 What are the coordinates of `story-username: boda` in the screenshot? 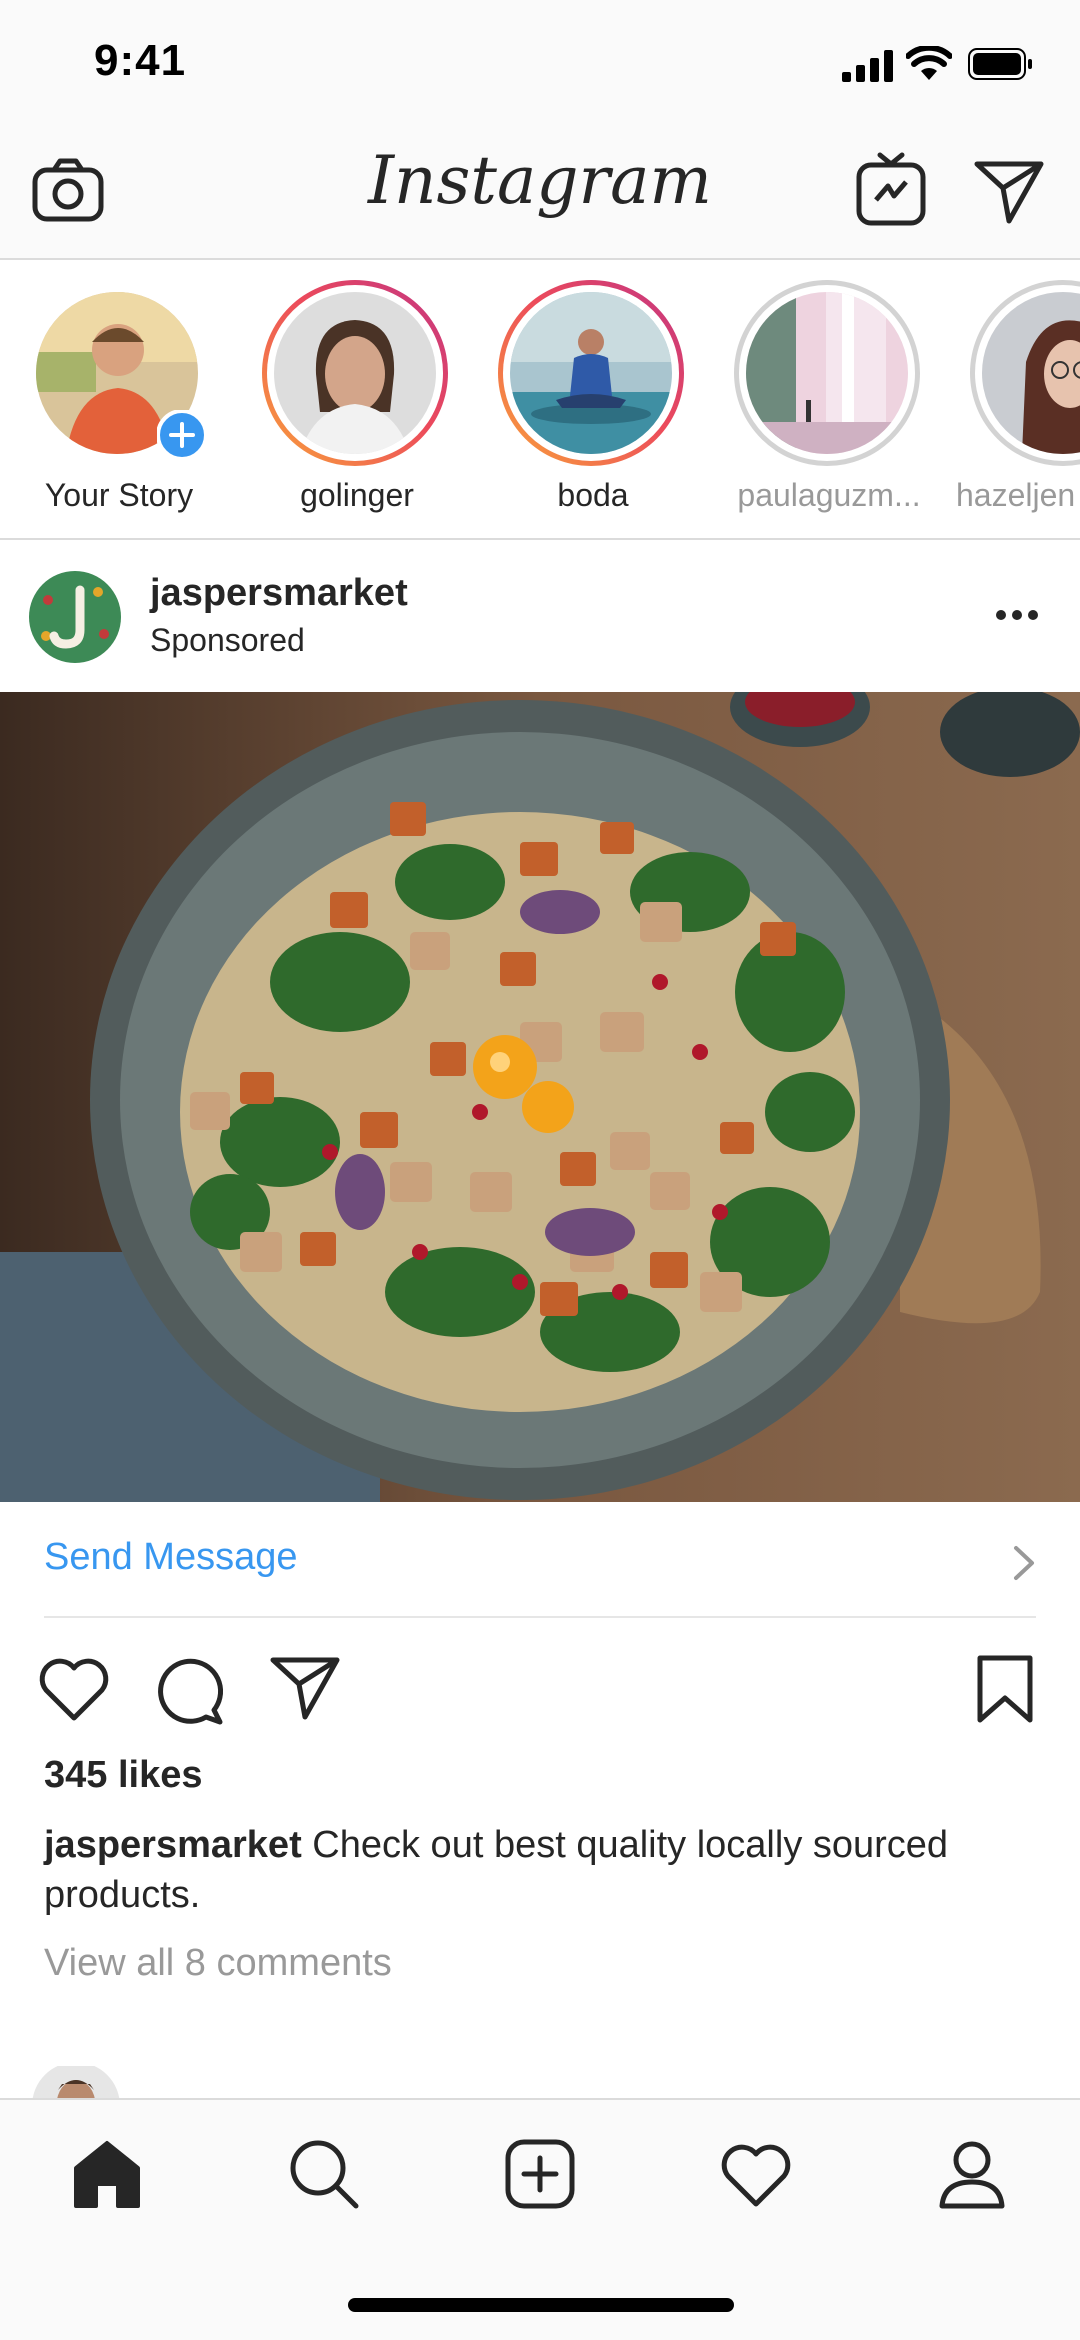 It's located at (593, 495).